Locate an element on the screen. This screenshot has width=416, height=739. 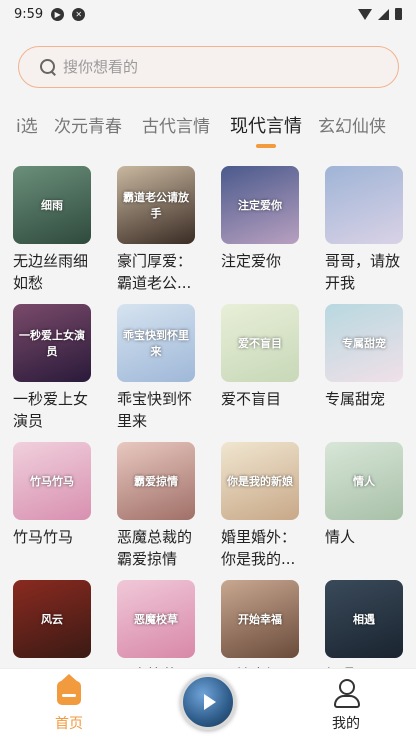
category-tabs: i选 次元青春 古代言情 现代言情 玄幻仙侠 is located at coordinates (208, 132).